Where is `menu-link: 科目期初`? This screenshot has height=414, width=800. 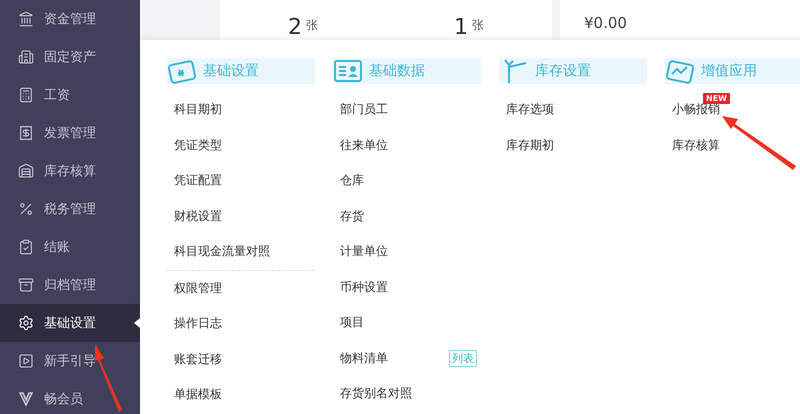
menu-link: 科目期初 is located at coordinates (198, 109).